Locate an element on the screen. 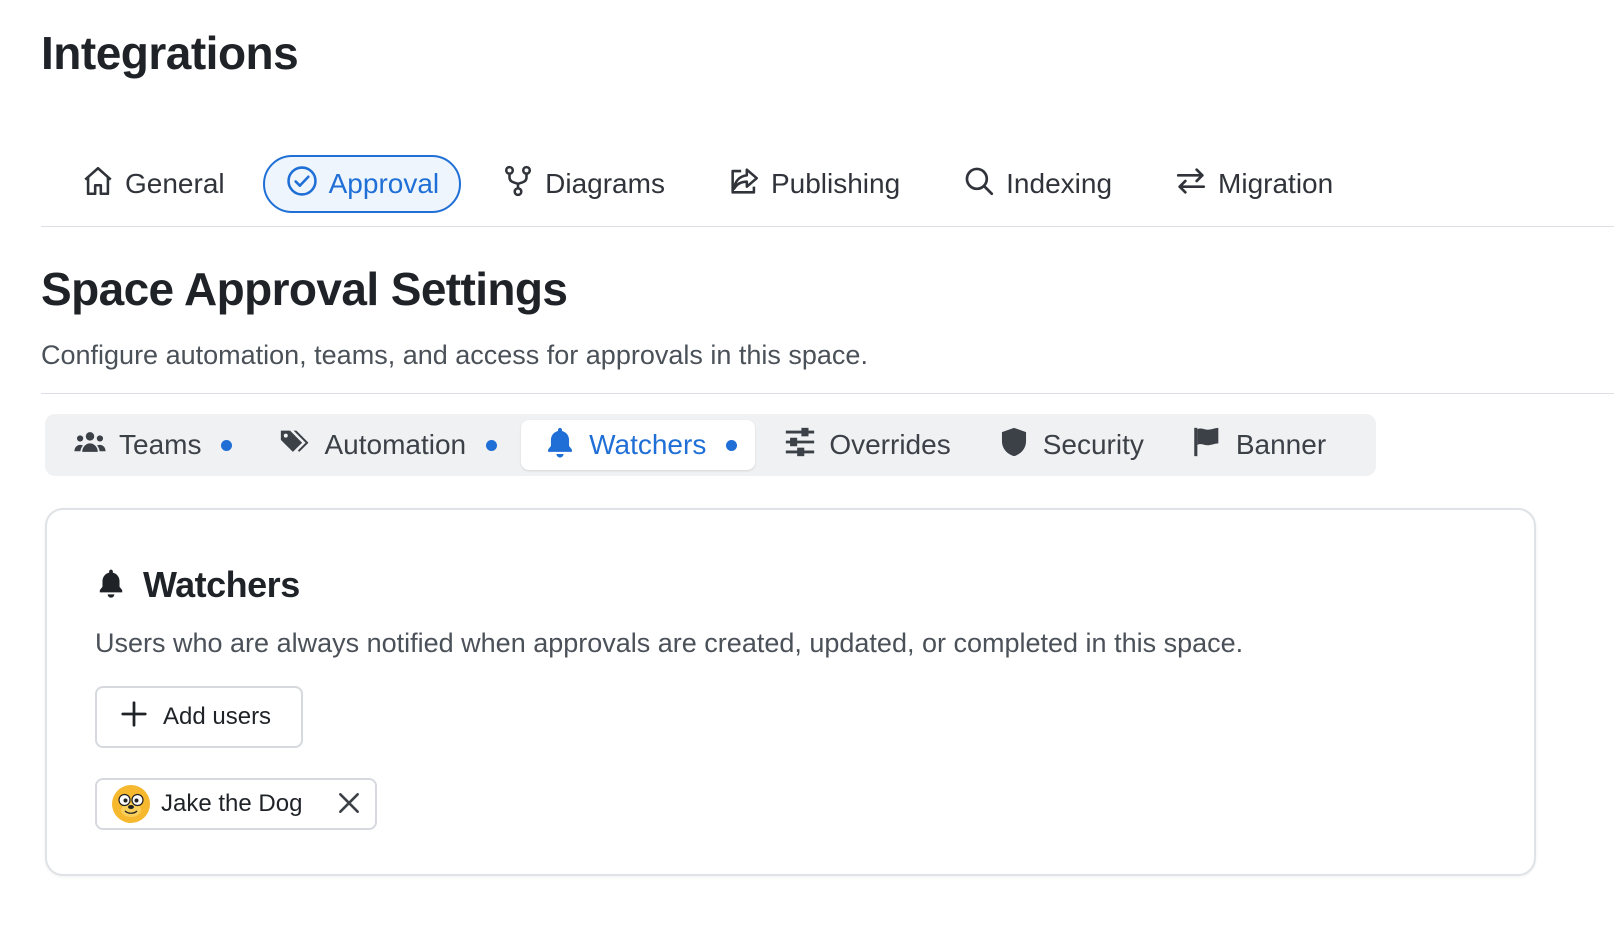 The height and width of the screenshot is (948, 1614). home-icon is located at coordinates (98, 184).